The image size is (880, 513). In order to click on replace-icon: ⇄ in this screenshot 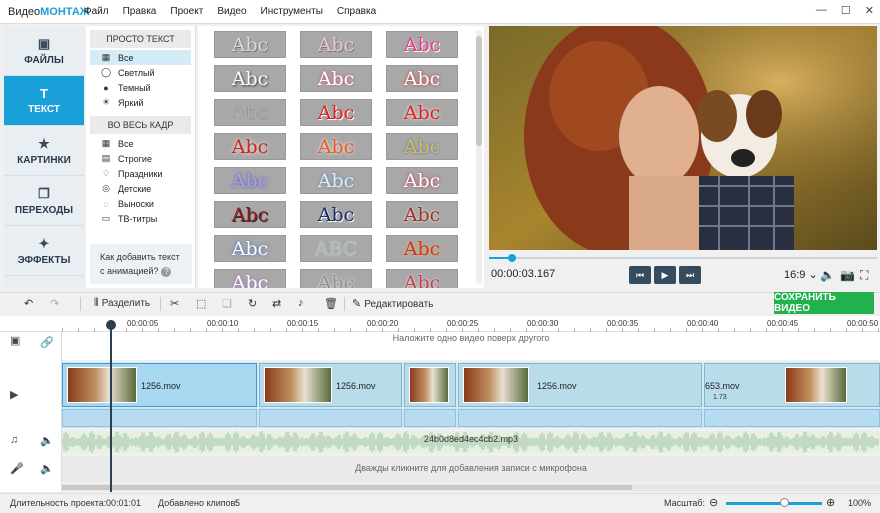, I will do `click(276, 303)`.